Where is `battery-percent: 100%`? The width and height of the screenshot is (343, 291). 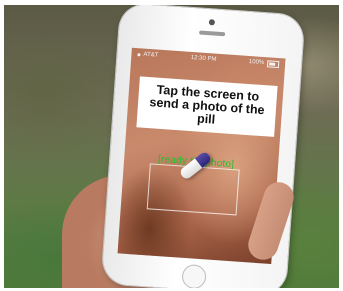 battery-percent: 100% is located at coordinates (256, 62).